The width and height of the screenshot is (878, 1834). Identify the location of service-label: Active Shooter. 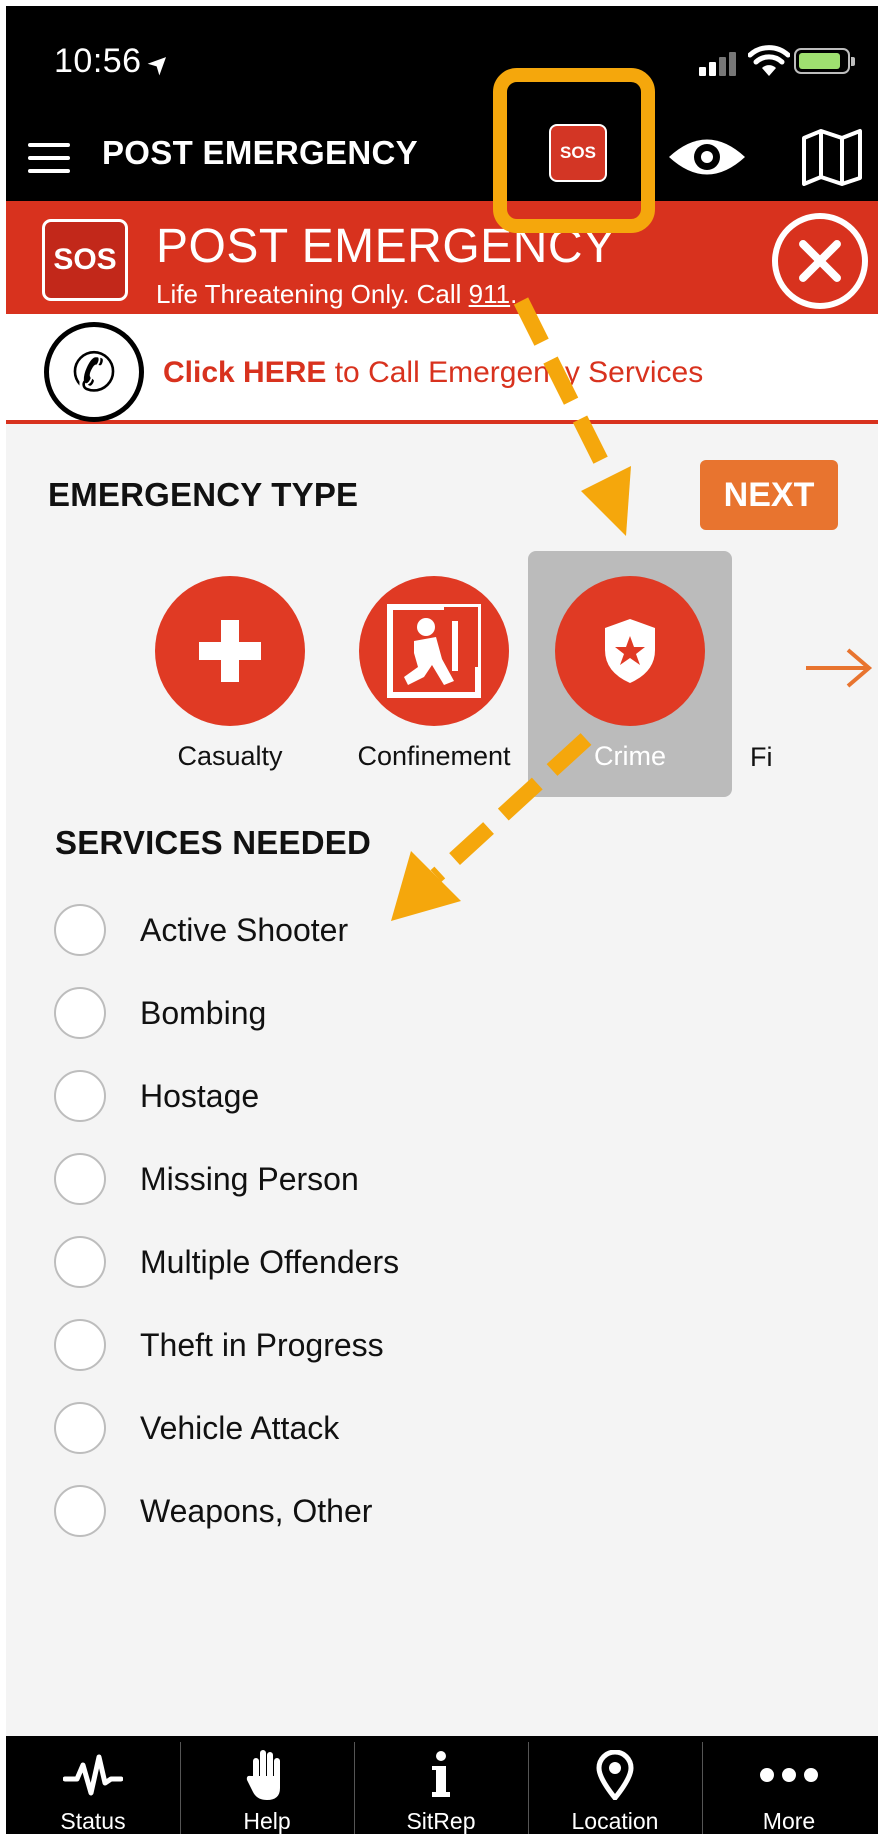
(244, 930).